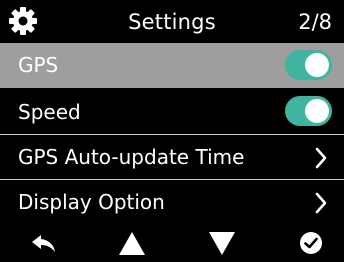  What do you see at coordinates (222, 243) in the screenshot?
I see `down-triangle-icon` at bounding box center [222, 243].